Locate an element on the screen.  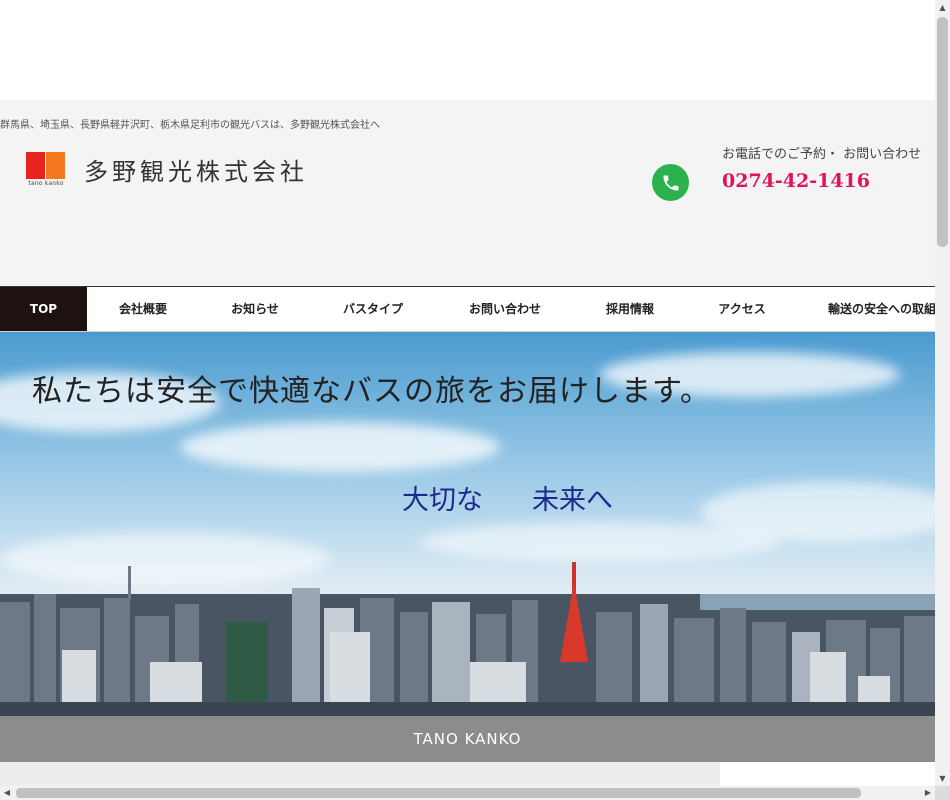
hero-phrase-precious: 大切な is located at coordinates (442, 500).